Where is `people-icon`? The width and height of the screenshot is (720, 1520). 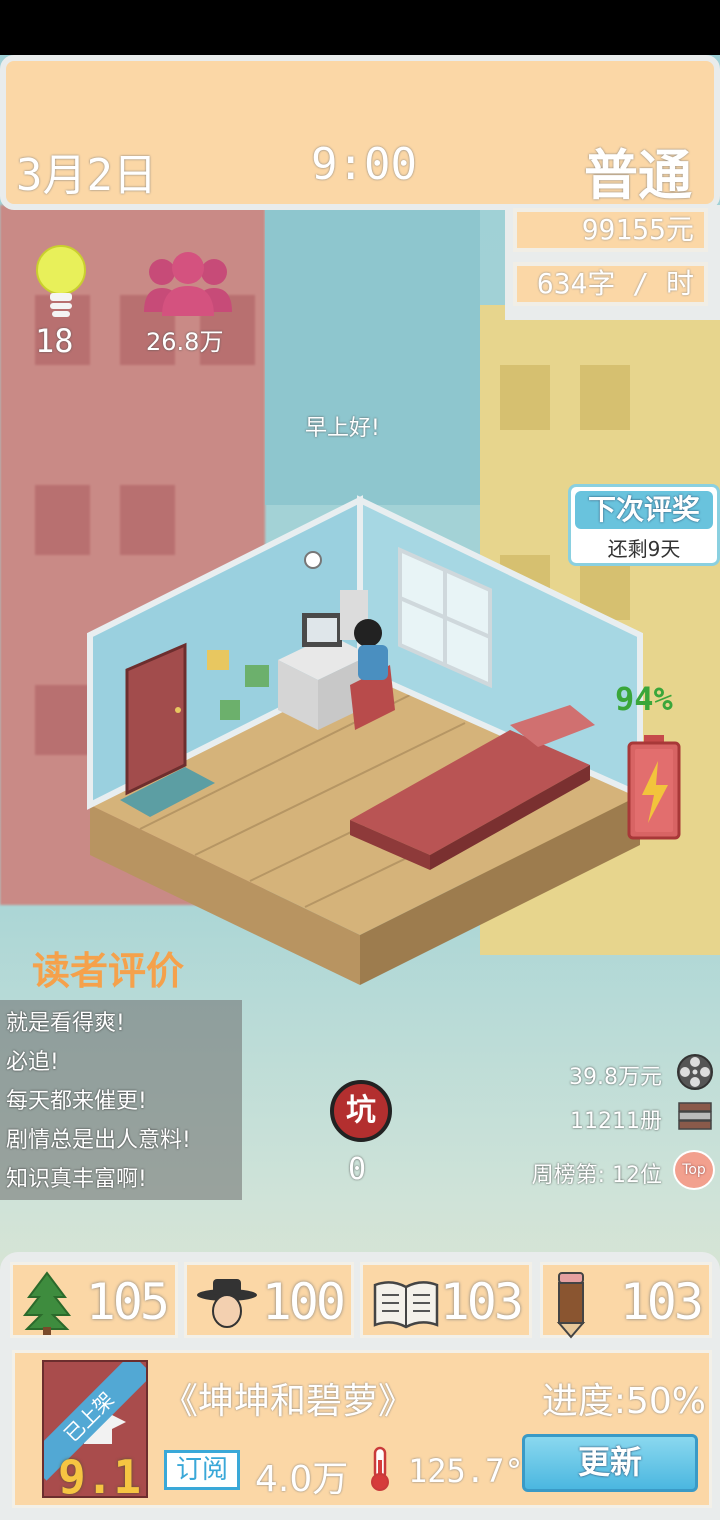
people-icon is located at coordinates (188, 285).